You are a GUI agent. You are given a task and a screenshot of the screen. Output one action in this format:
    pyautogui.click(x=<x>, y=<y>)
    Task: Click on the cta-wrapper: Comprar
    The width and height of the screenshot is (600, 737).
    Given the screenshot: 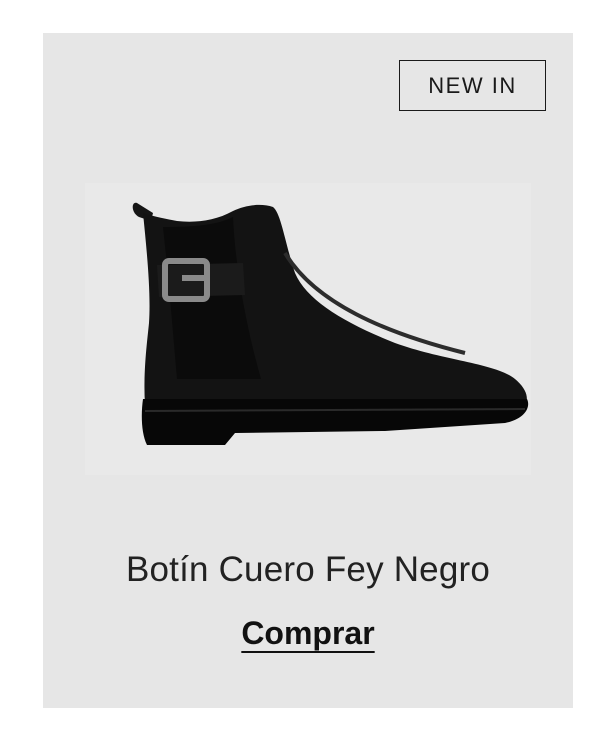 What is the action you would take?
    pyautogui.click(x=308, y=633)
    